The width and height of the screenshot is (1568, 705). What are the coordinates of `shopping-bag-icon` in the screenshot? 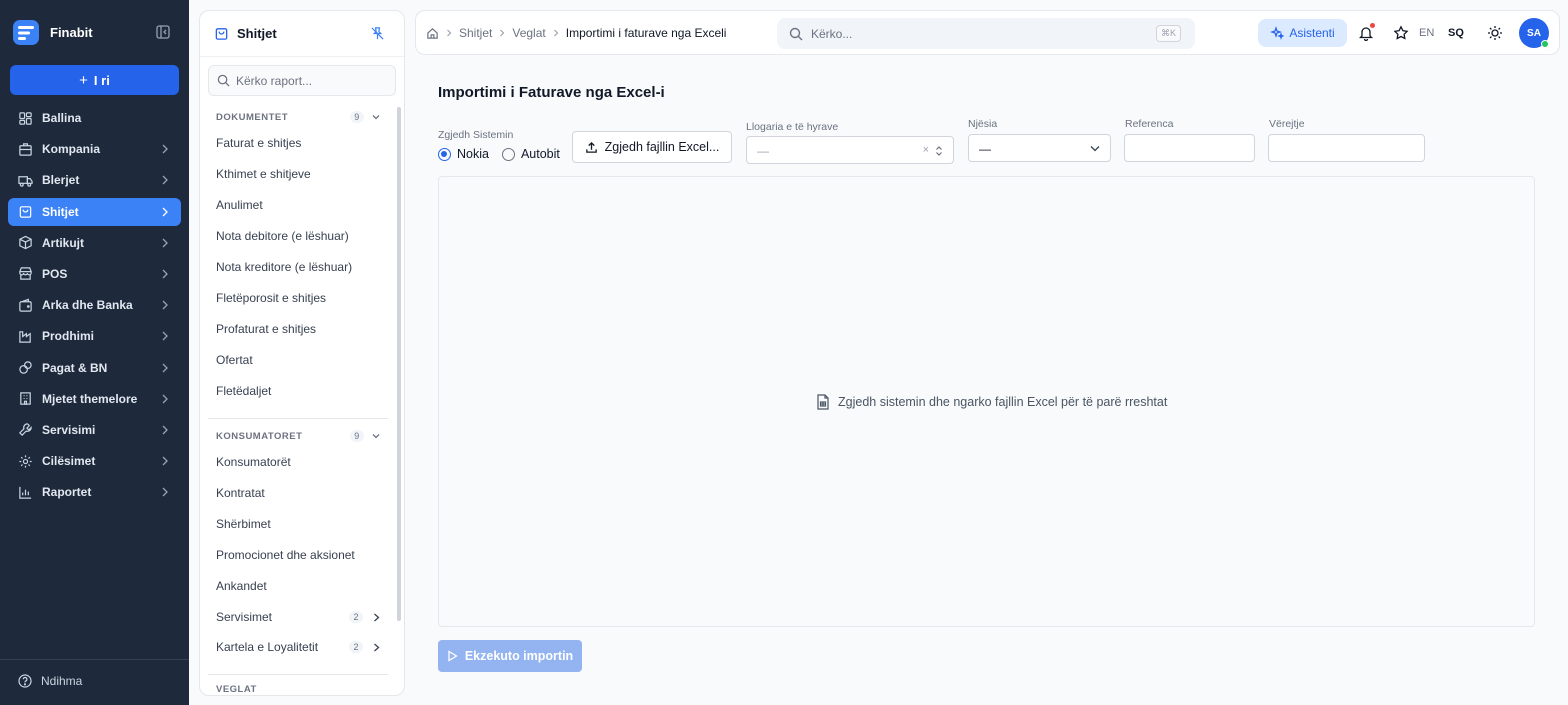 It's located at (25, 212).